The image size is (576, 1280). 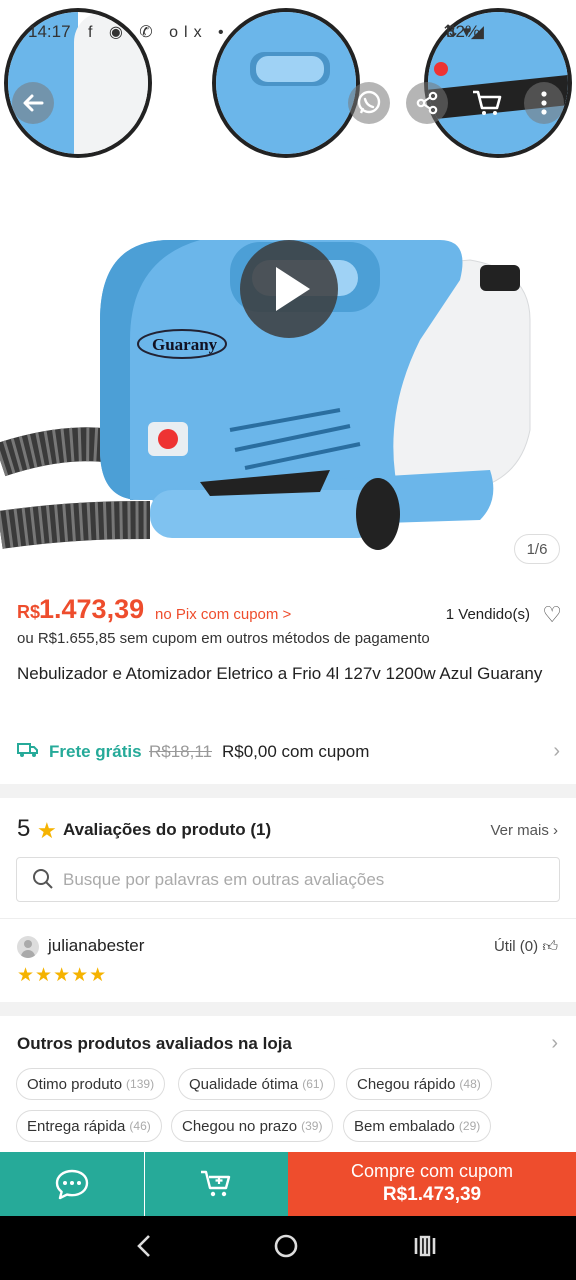 I want to click on chip-label: Qualidade ótima, so click(x=244, y=1084).